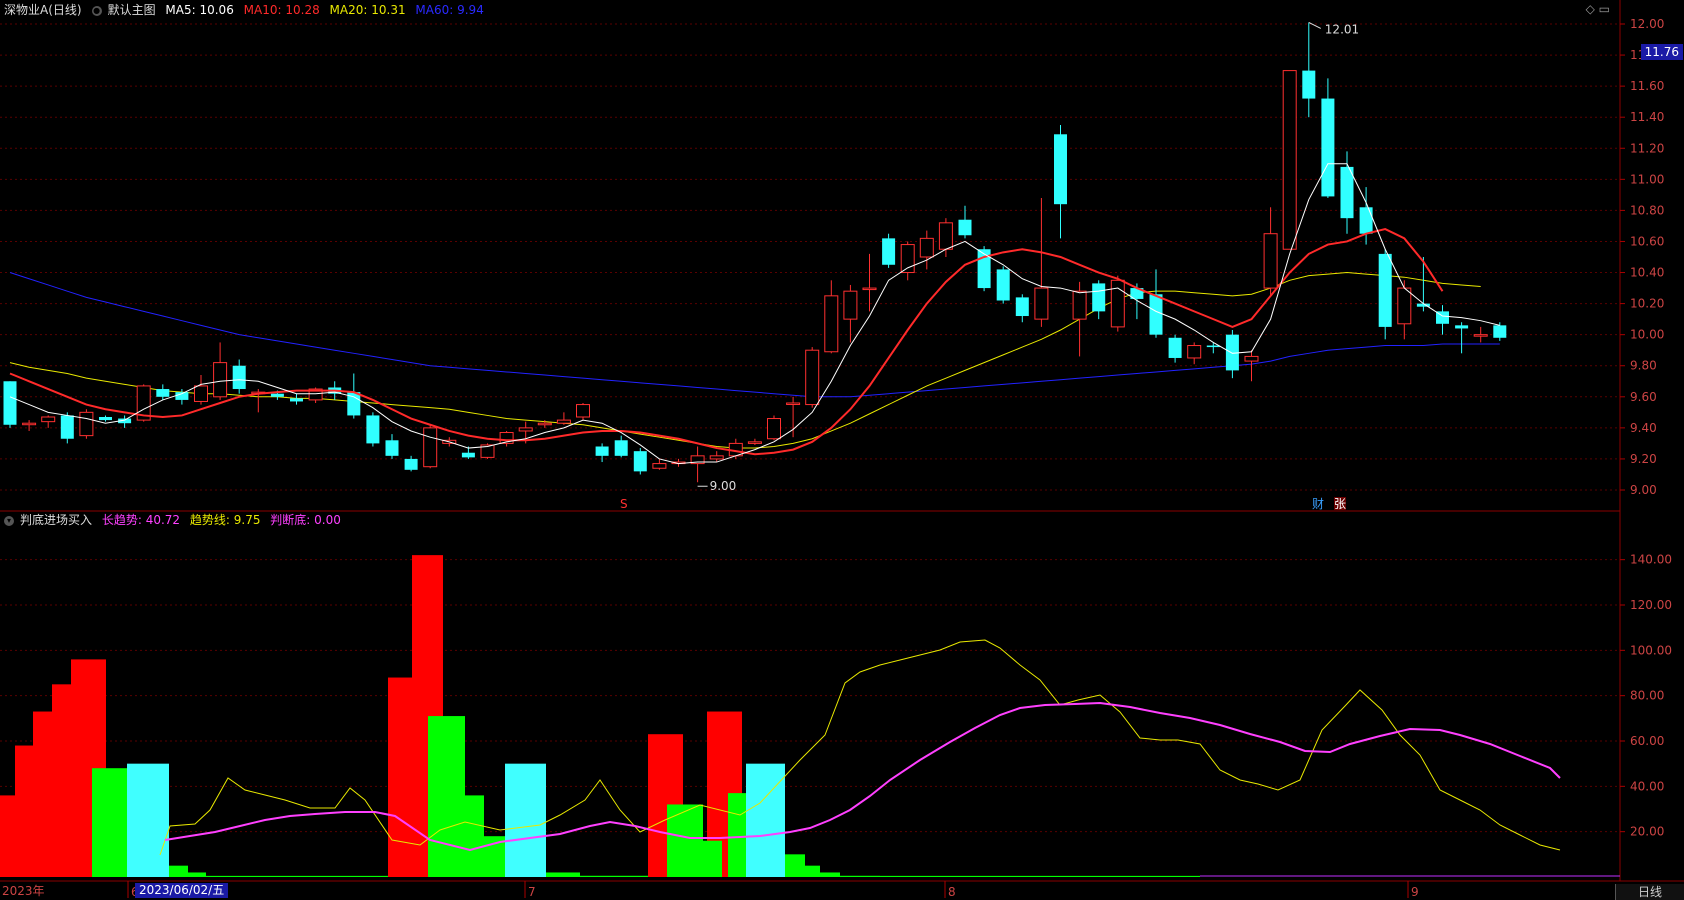 This screenshot has width=1684, height=900. Describe the element at coordinates (1643, 397) in the screenshot. I see `price-tick-label: 9.60` at that location.